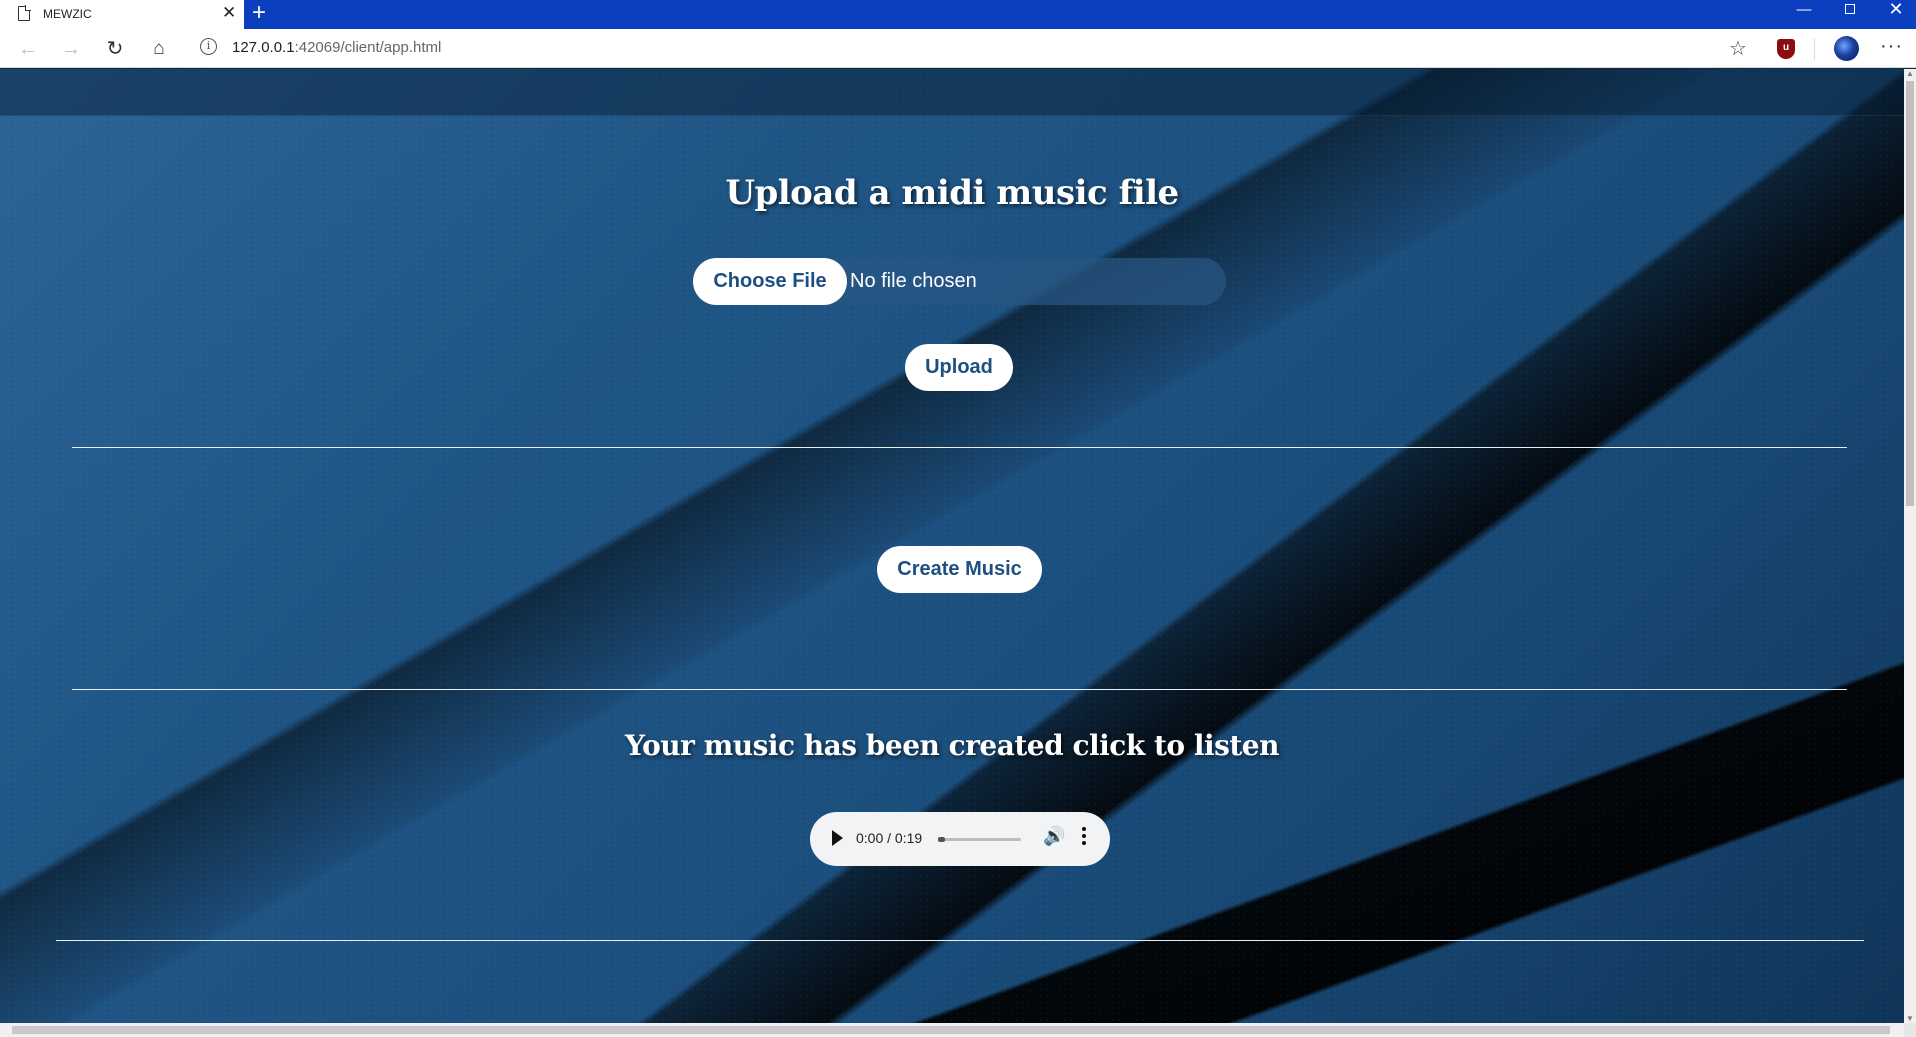 The image size is (1916, 1037). Describe the element at coordinates (913, 281) in the screenshot. I see `file-status-text: No file chosen` at that location.